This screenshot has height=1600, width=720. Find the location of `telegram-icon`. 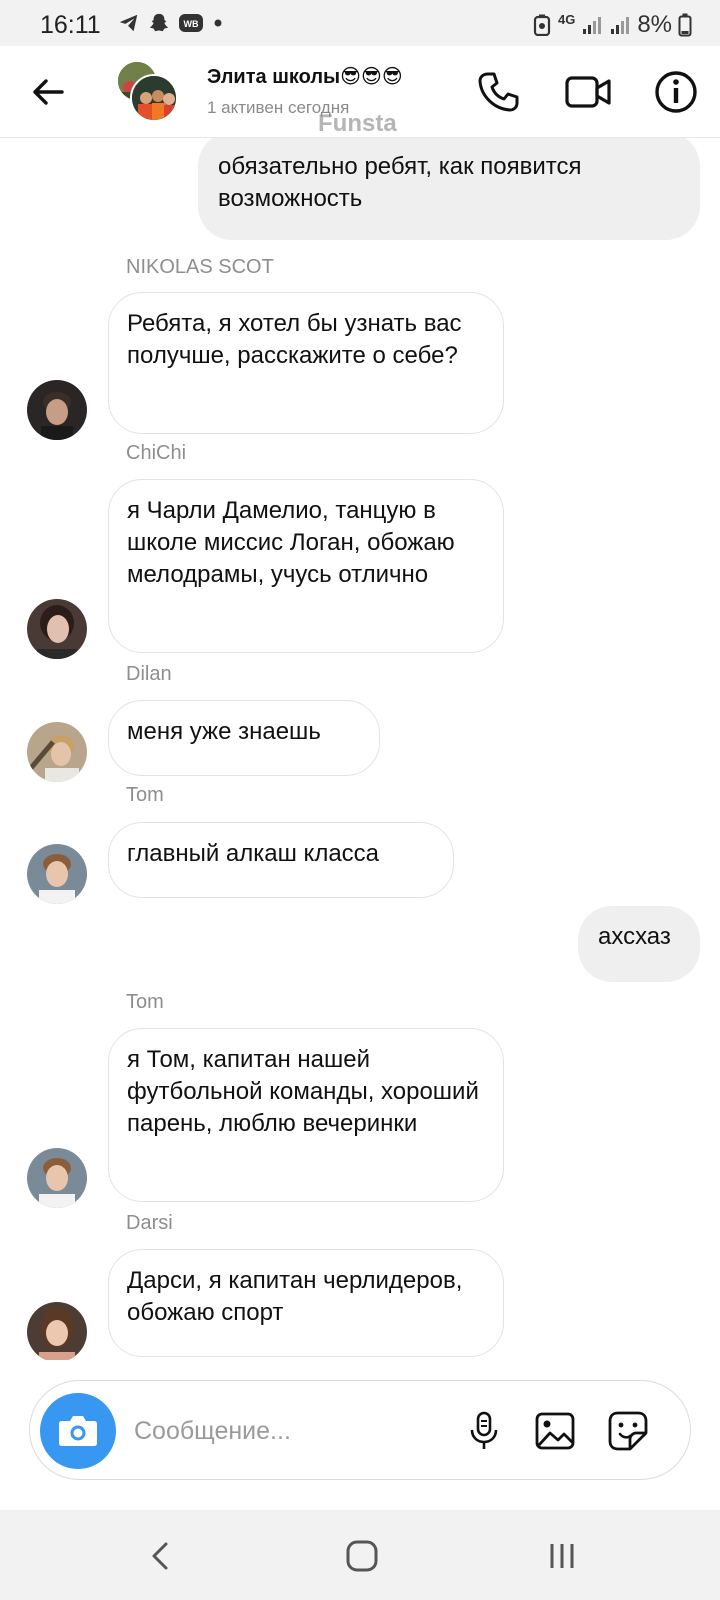

telegram-icon is located at coordinates (128, 23).